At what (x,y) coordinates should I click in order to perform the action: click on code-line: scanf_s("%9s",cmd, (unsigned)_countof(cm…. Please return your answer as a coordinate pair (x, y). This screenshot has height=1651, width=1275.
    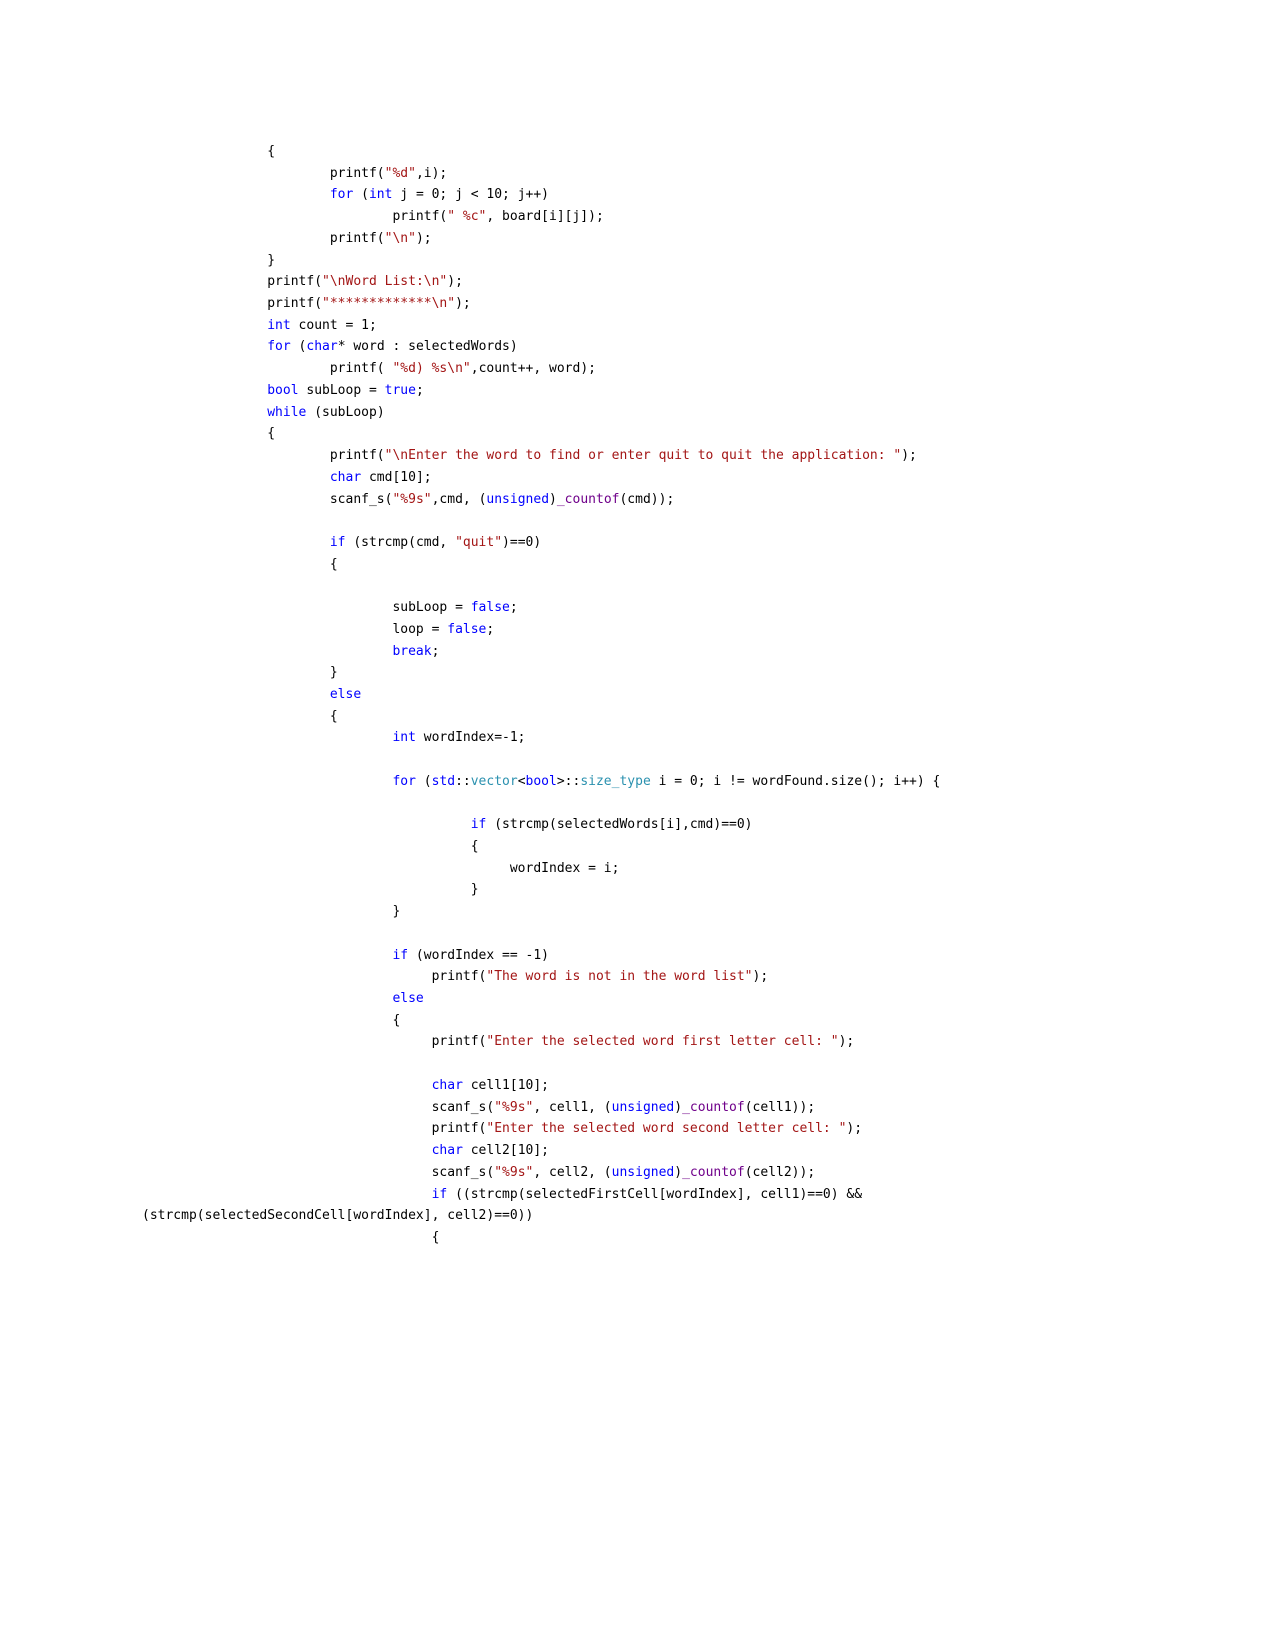
    Looking at the image, I should click on (614, 500).